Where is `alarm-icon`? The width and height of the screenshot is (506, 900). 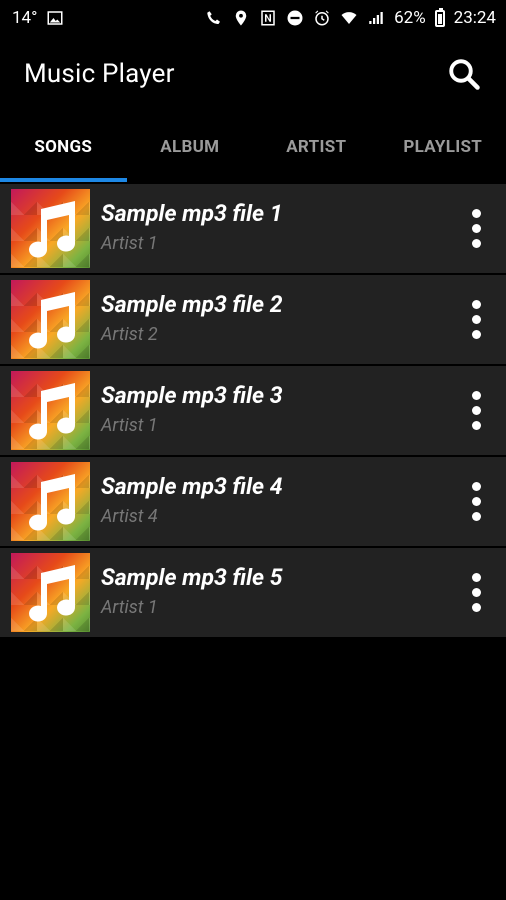
alarm-icon is located at coordinates (322, 18).